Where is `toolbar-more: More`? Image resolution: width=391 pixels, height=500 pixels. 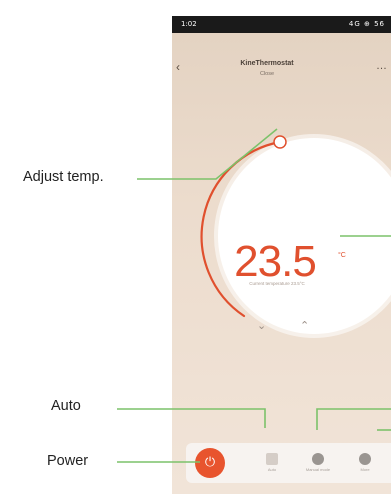 toolbar-more: More is located at coordinates (365, 463).